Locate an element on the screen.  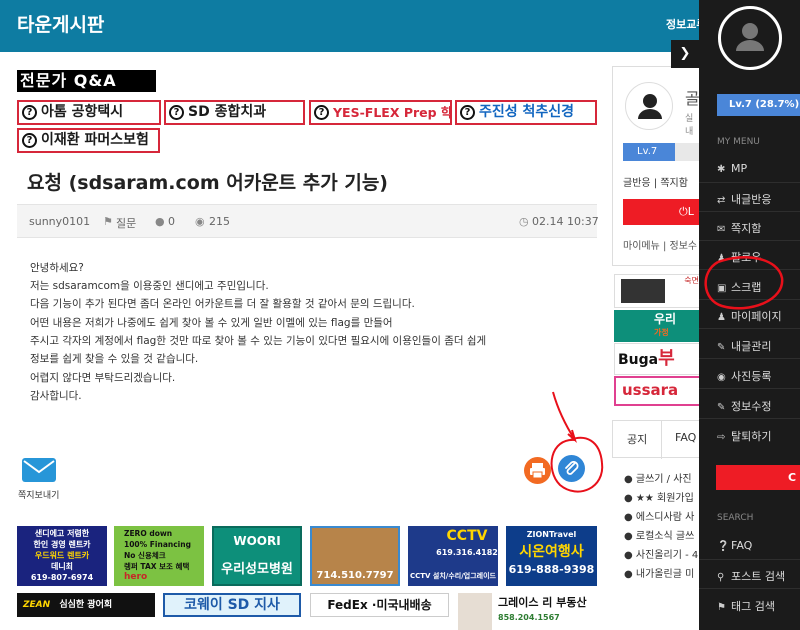
notice-list-item: ● 에스디사람 사 is located at coordinates (659, 515).